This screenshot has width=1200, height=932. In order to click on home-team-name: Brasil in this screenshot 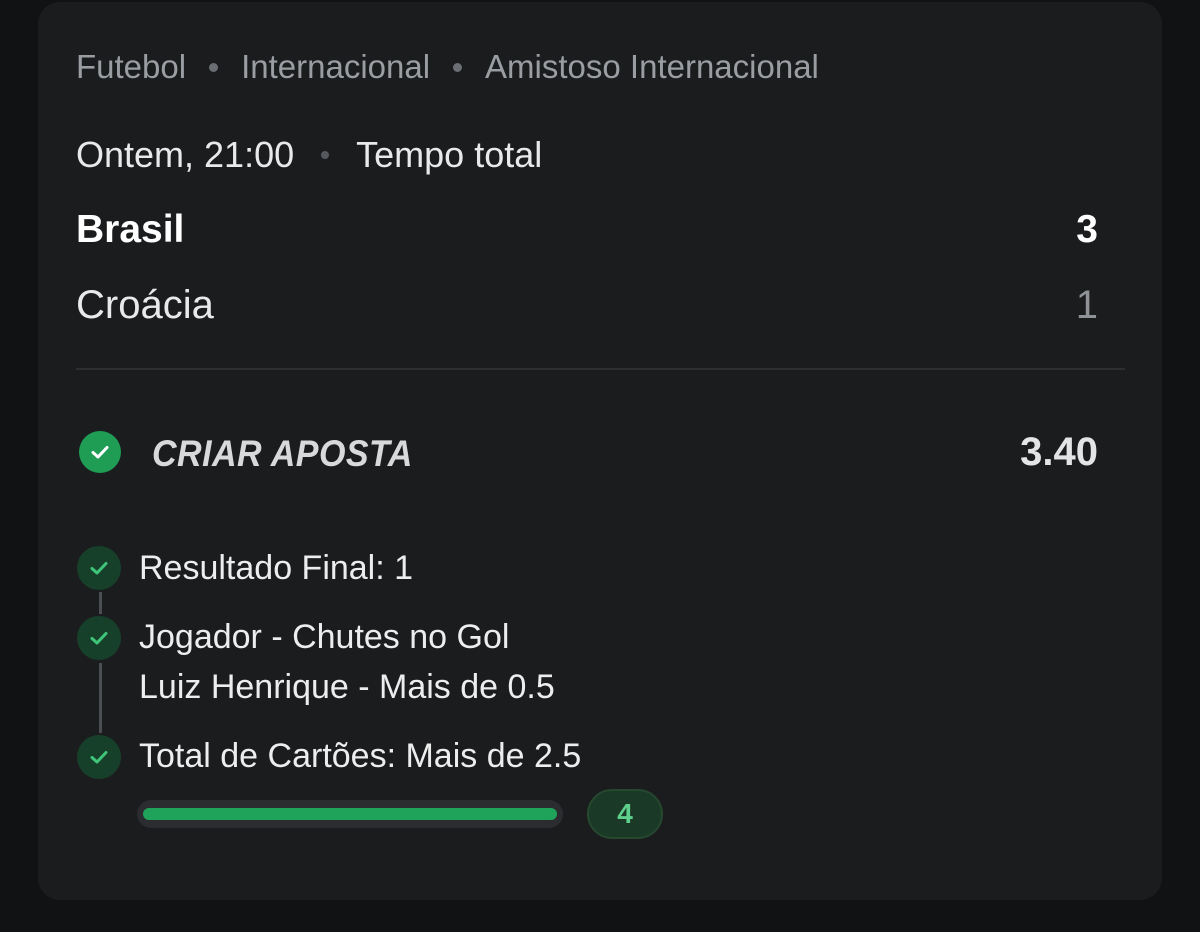, I will do `click(130, 229)`.